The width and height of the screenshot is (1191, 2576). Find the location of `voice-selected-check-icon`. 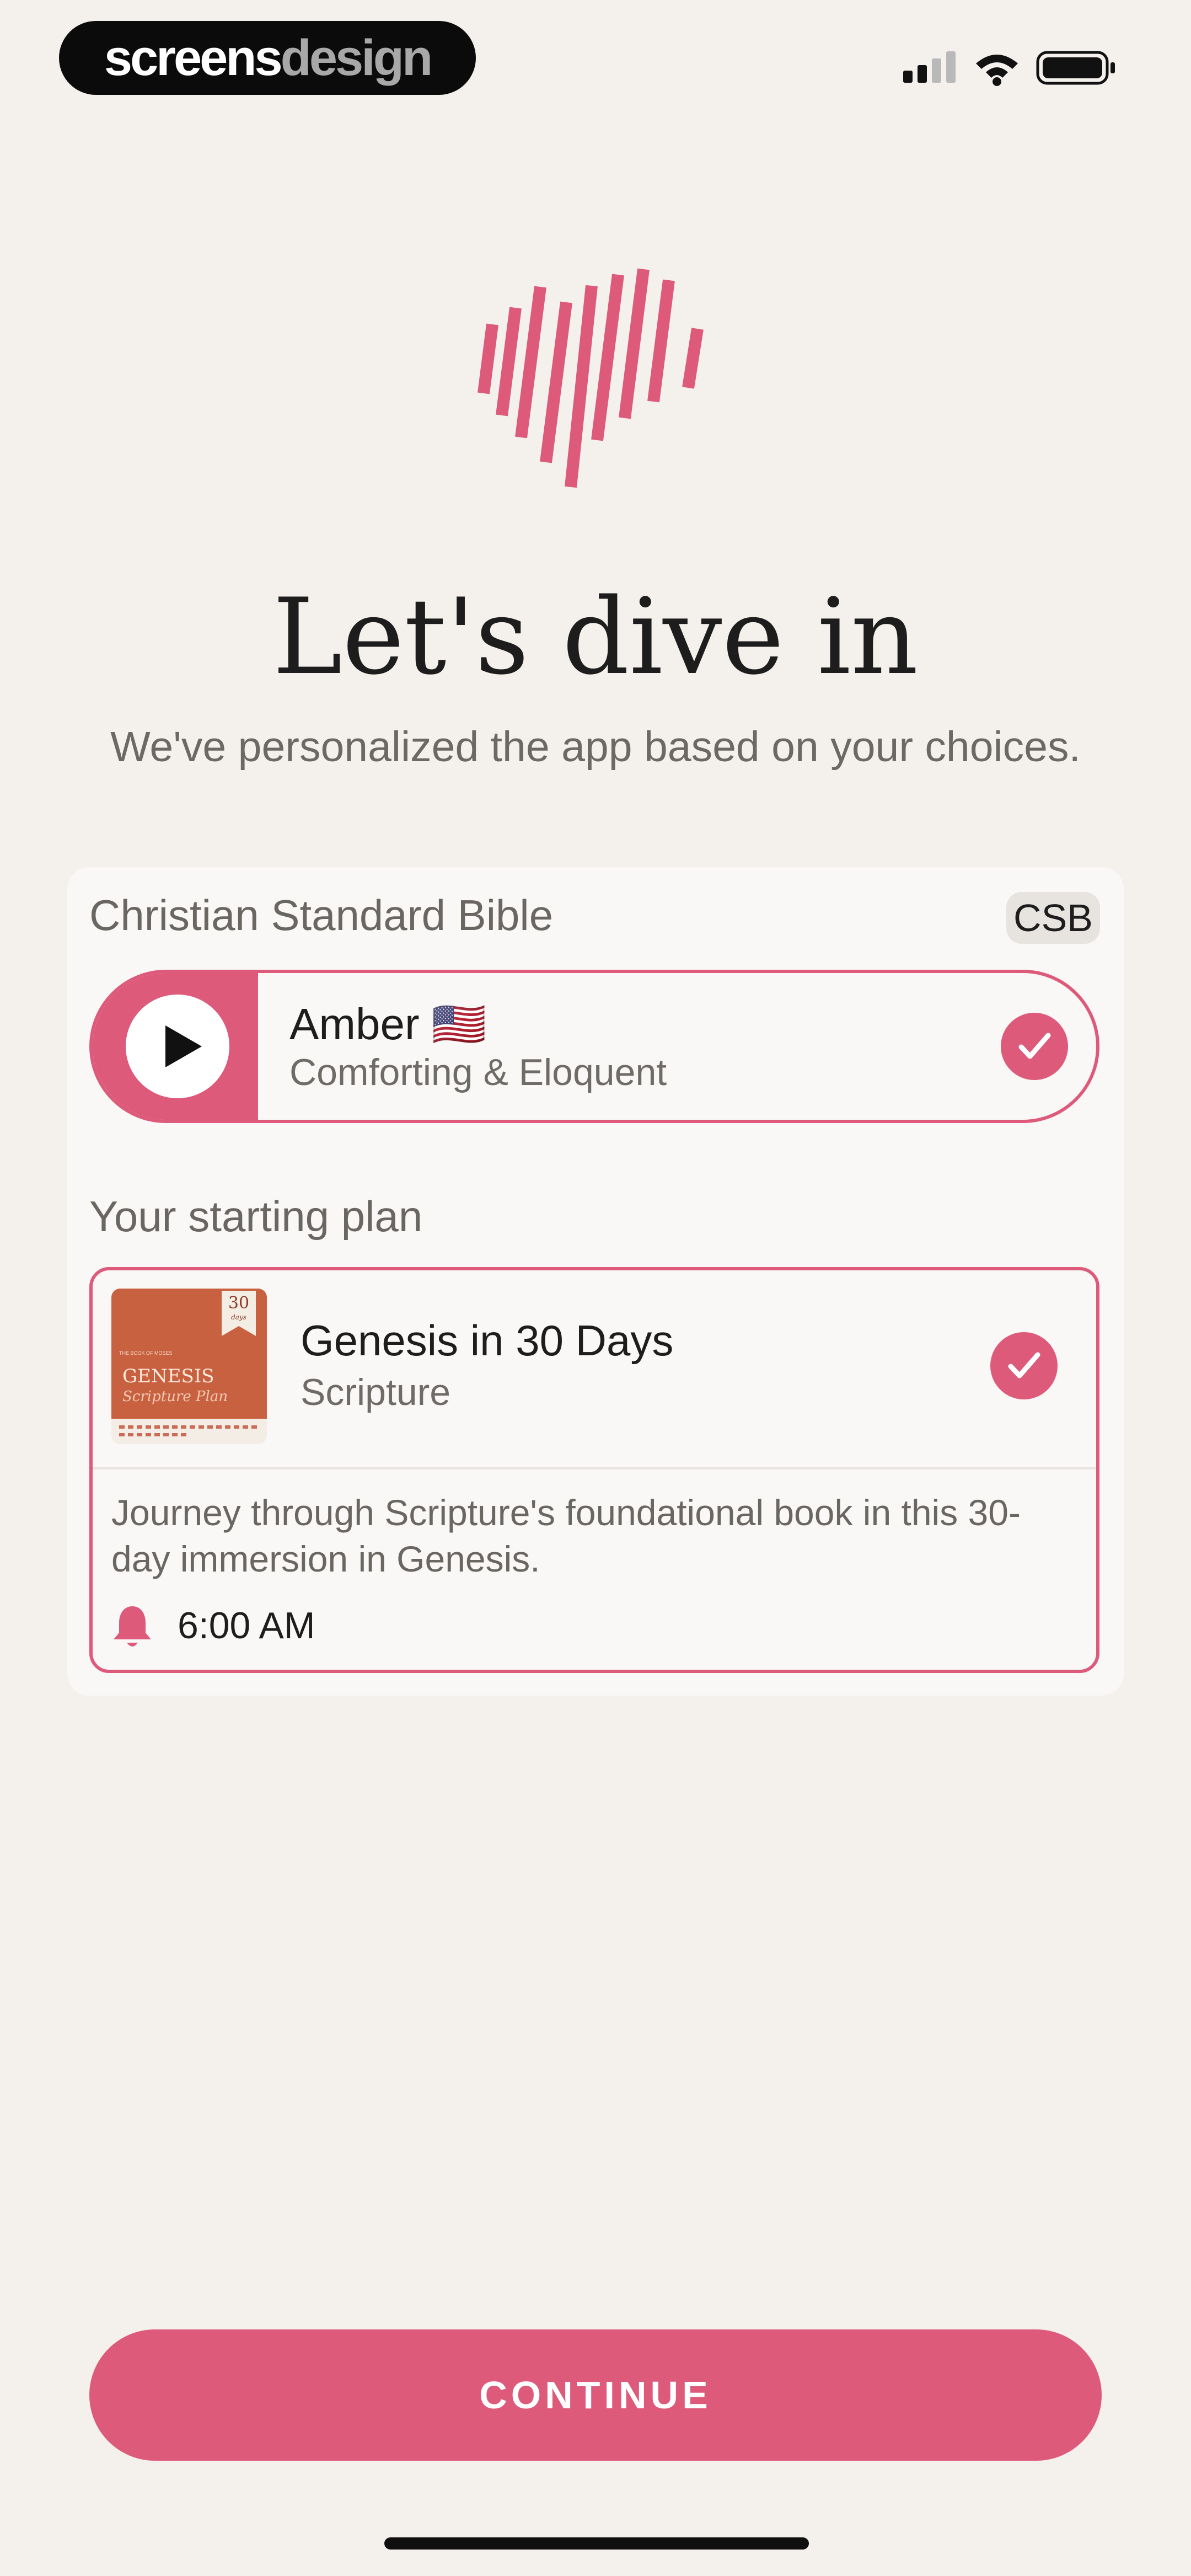

voice-selected-check-icon is located at coordinates (1034, 1046).